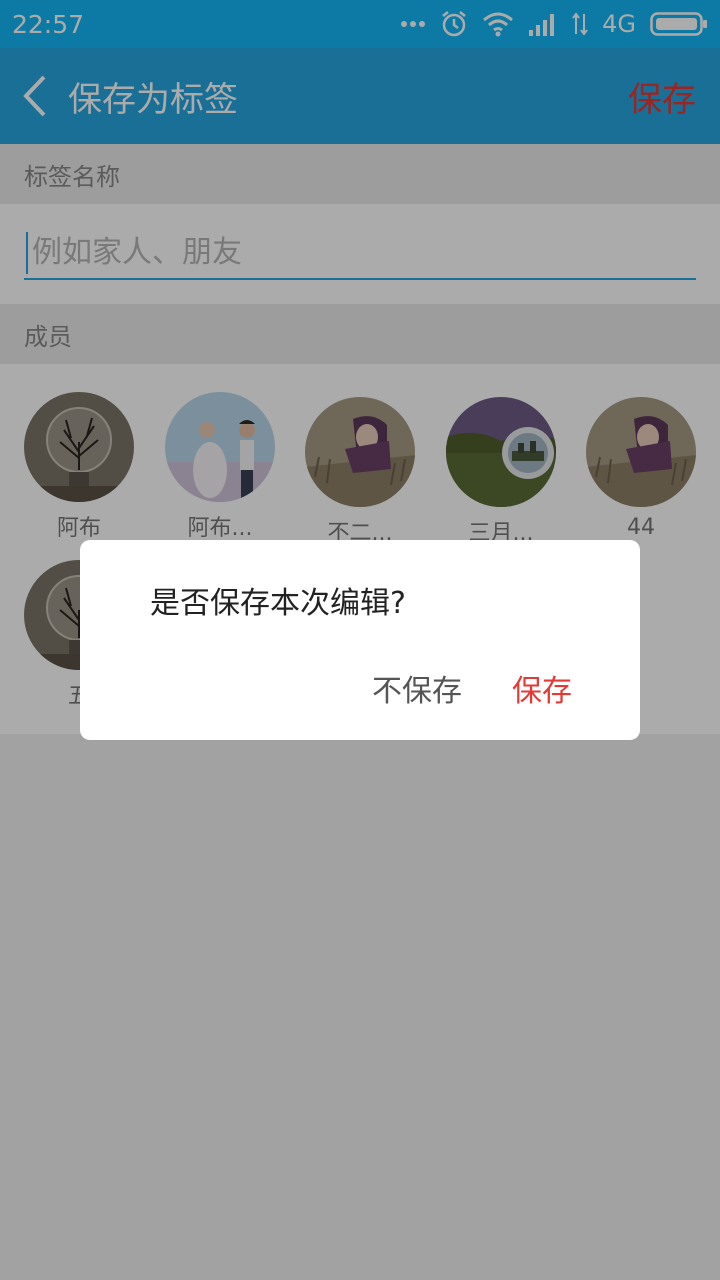 The image size is (720, 1280). What do you see at coordinates (542, 688) in the screenshot?
I see `confirm-save-button: 保存` at bounding box center [542, 688].